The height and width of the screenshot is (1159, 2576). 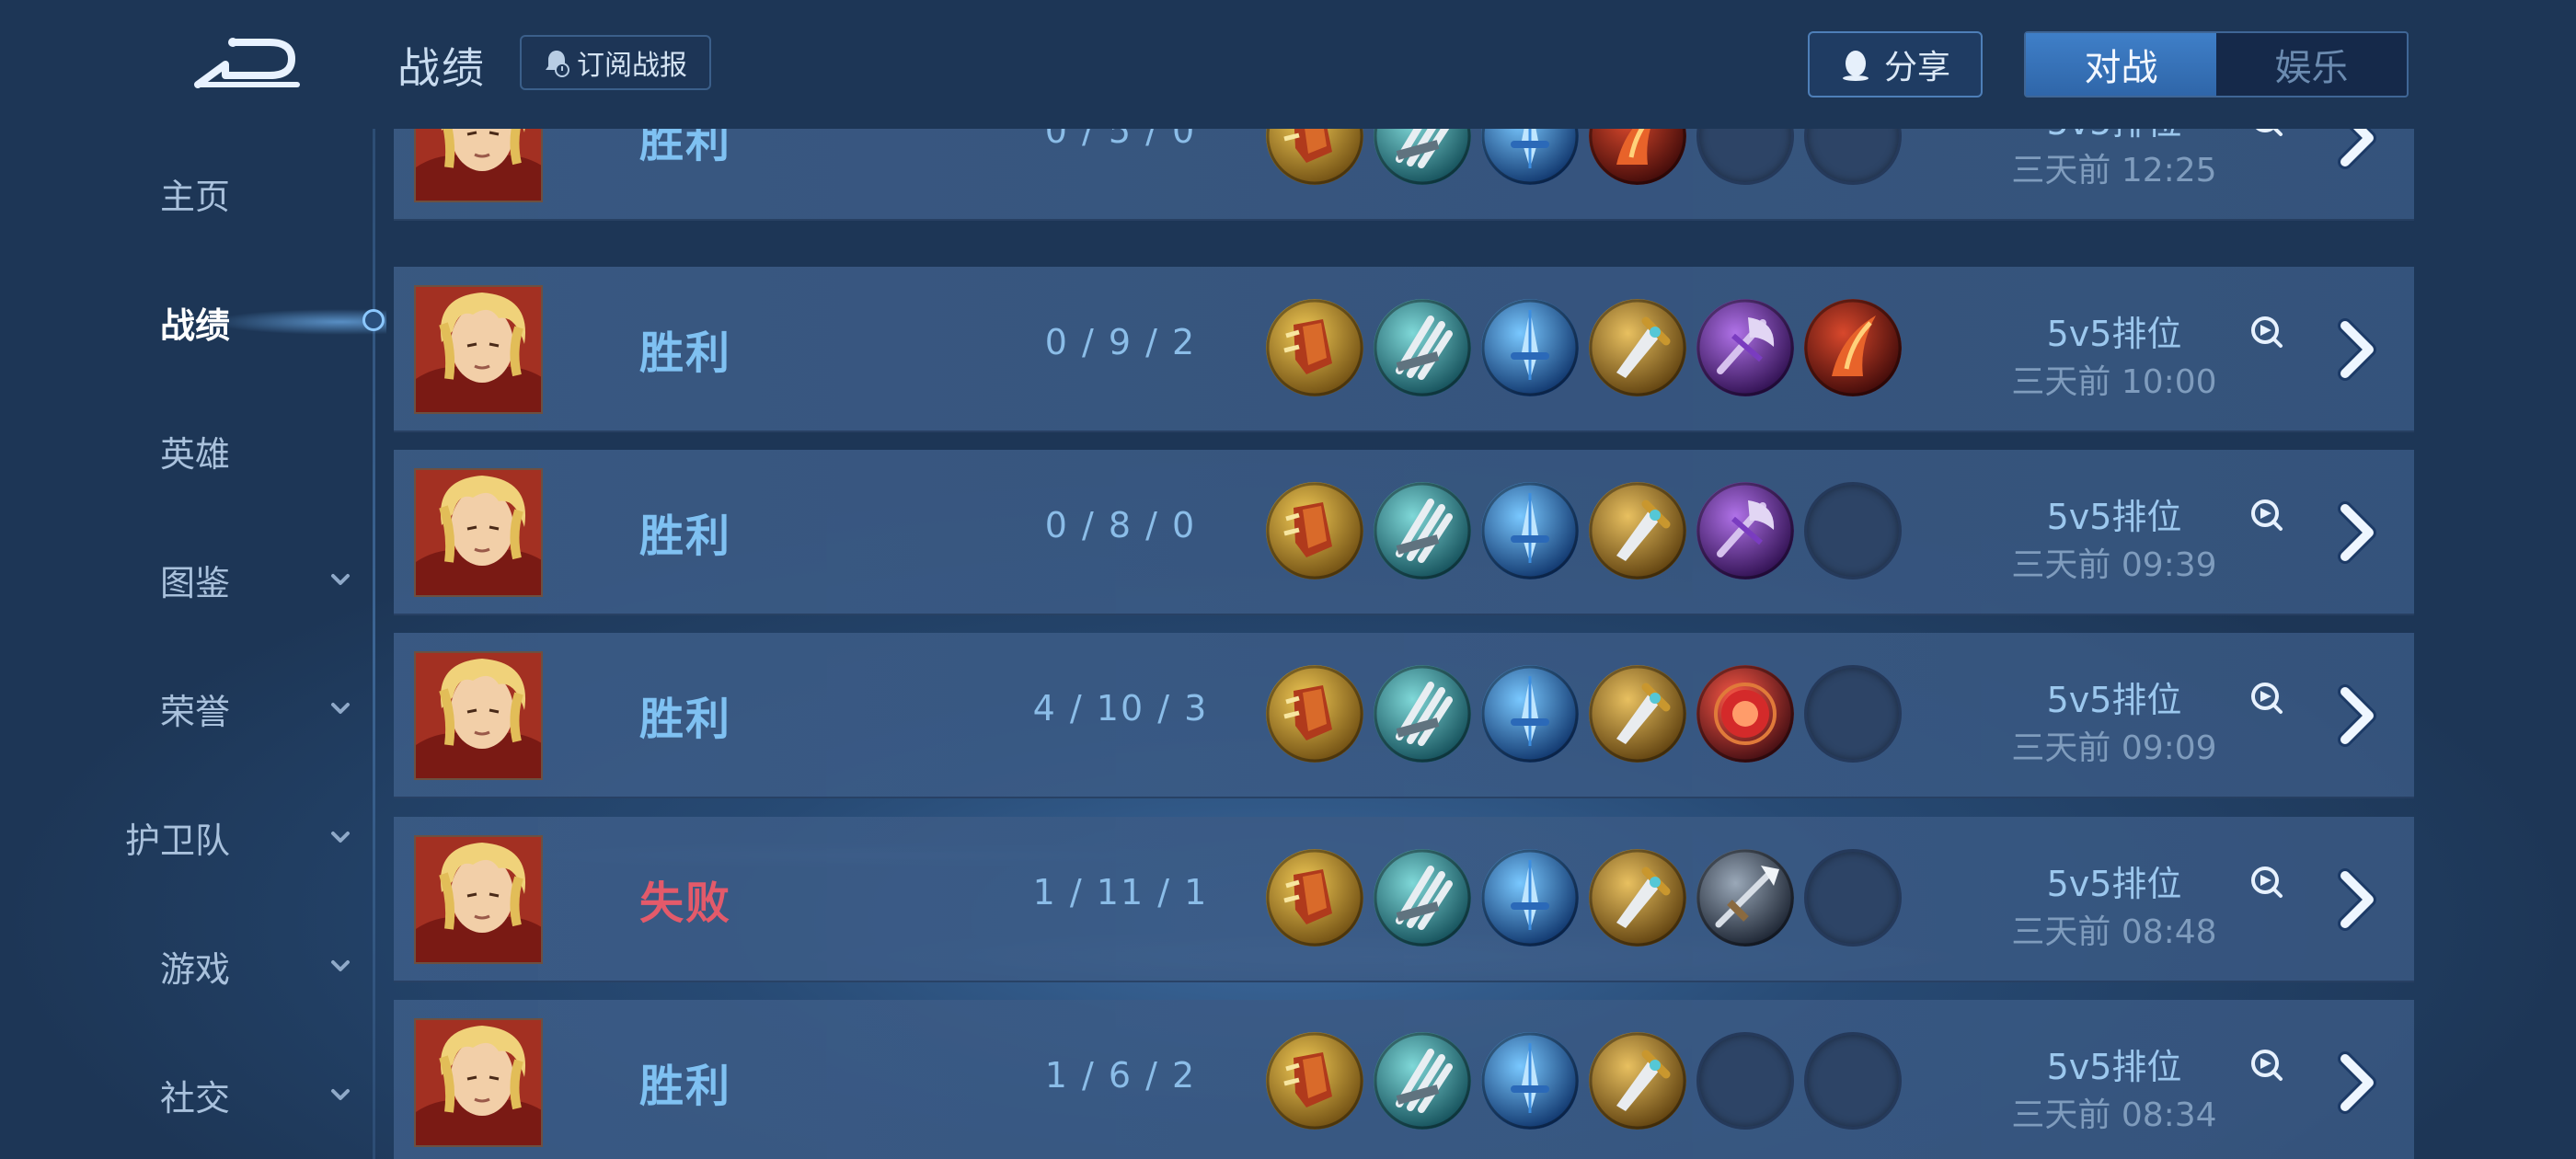 I want to click on match-time: 三天前 09:09, so click(x=2114, y=748).